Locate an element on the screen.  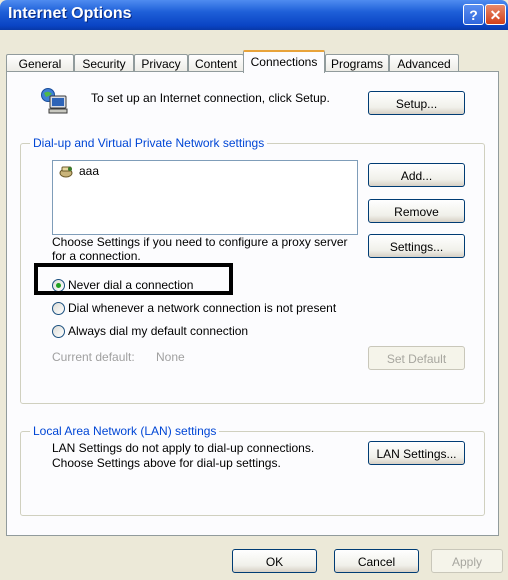
tab-content: Content is located at coordinates (216, 63).